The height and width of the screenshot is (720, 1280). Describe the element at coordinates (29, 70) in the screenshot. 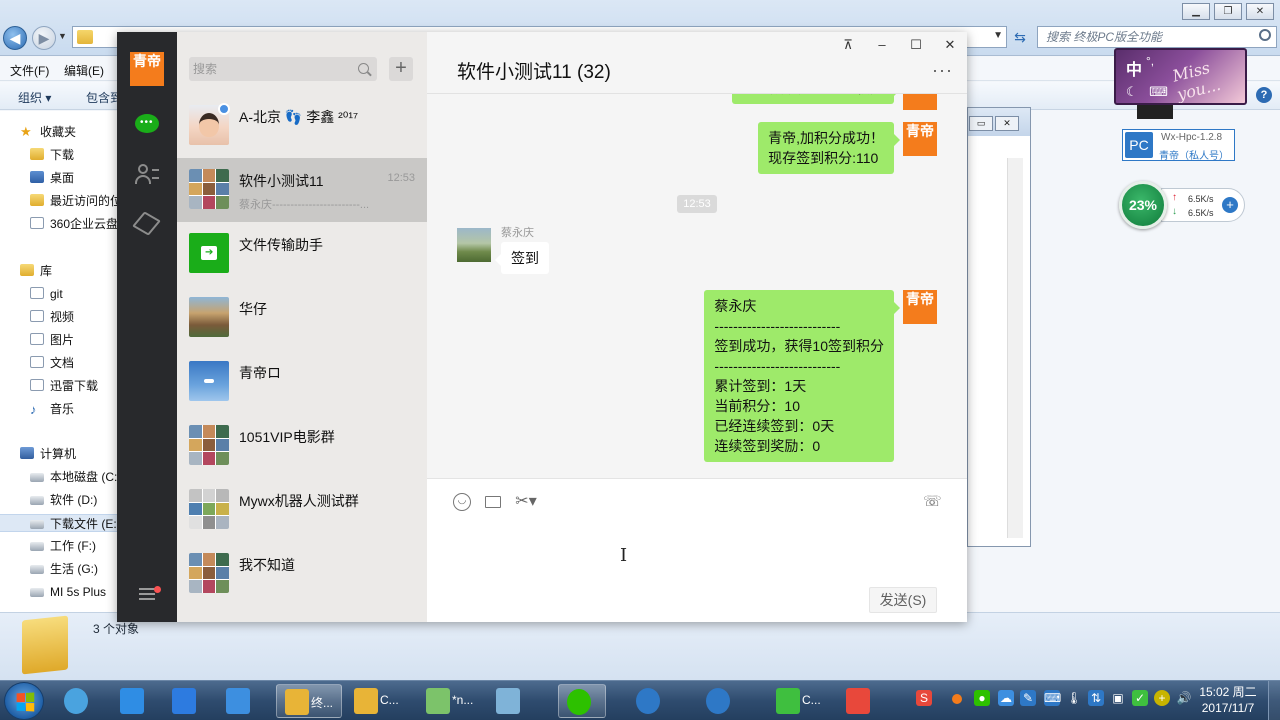

I see `menu-file: 文件(F)` at that location.